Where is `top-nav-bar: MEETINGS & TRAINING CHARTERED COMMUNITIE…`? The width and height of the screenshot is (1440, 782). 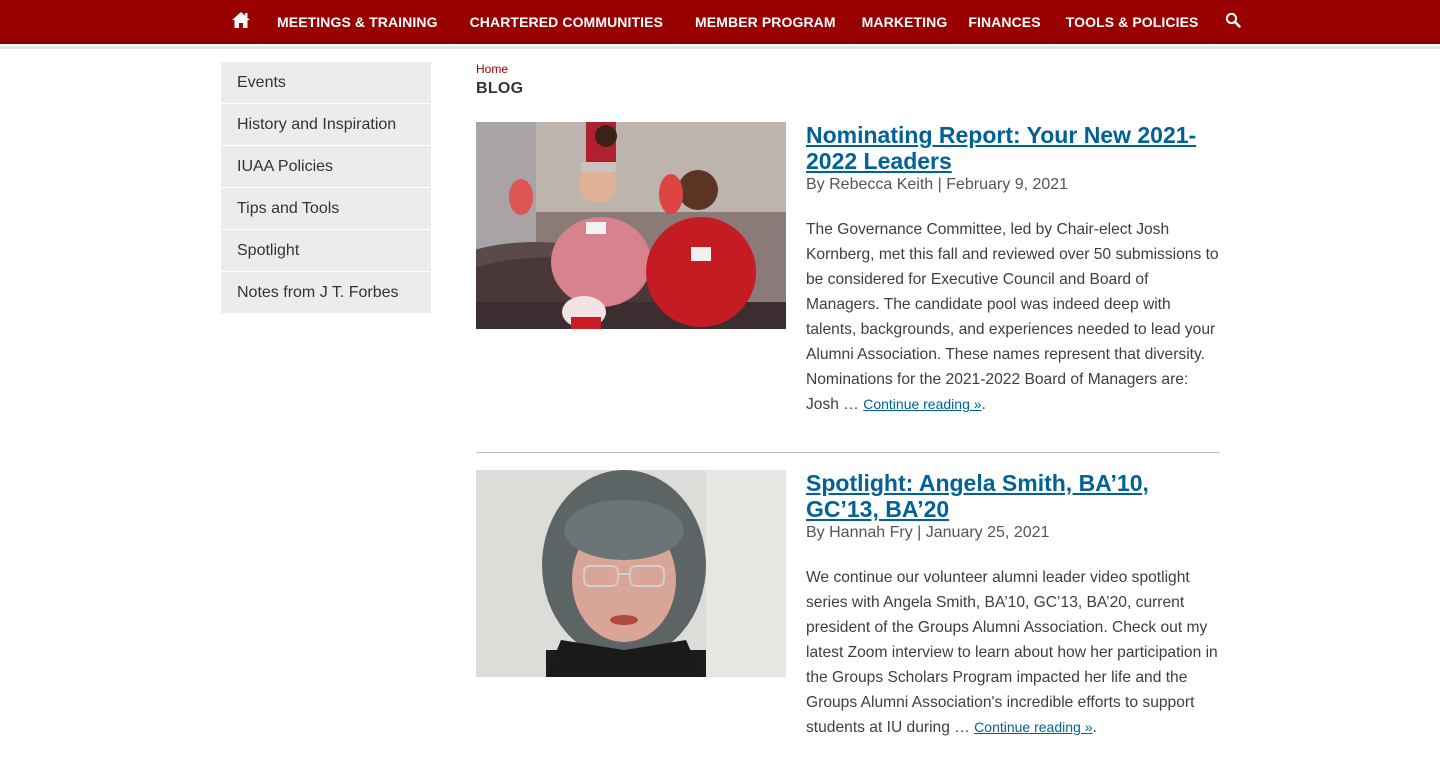 top-nav-bar: MEETINGS & TRAINING CHARTERED COMMUNITIE… is located at coordinates (720, 22).